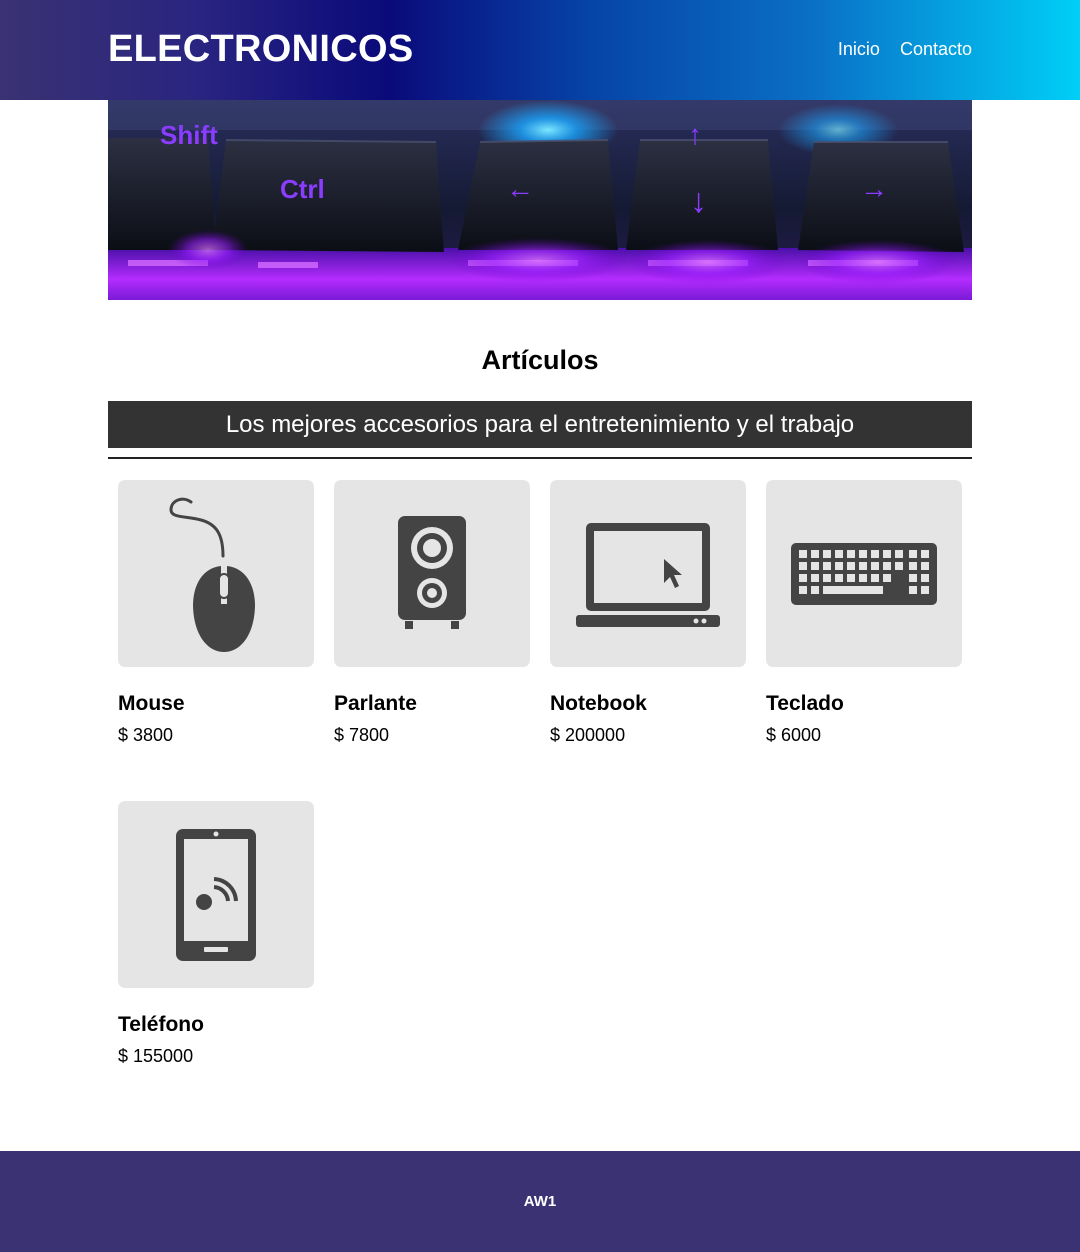  Describe the element at coordinates (261, 49) in the screenshot. I see `site-brand: ELECTRONICOS` at that location.